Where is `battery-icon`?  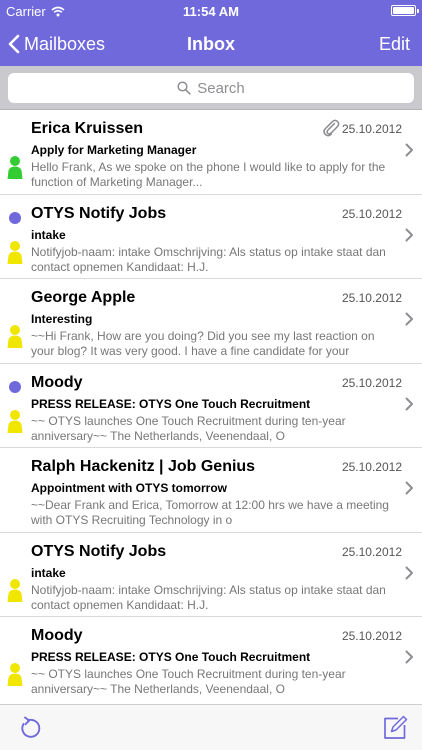
battery-icon is located at coordinates (405, 10).